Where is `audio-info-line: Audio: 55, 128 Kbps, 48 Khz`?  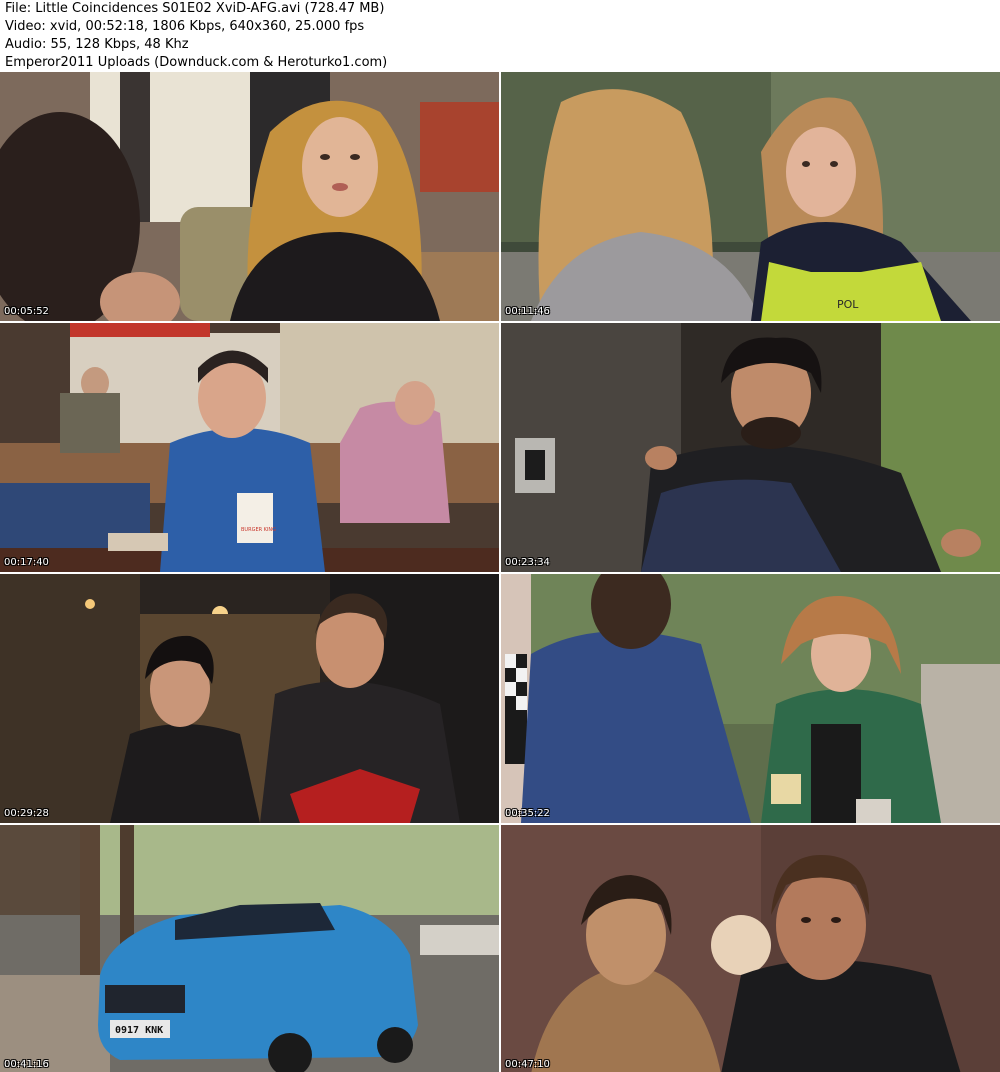 audio-info-line: Audio: 55, 128 Kbps, 48 Khz is located at coordinates (97, 44).